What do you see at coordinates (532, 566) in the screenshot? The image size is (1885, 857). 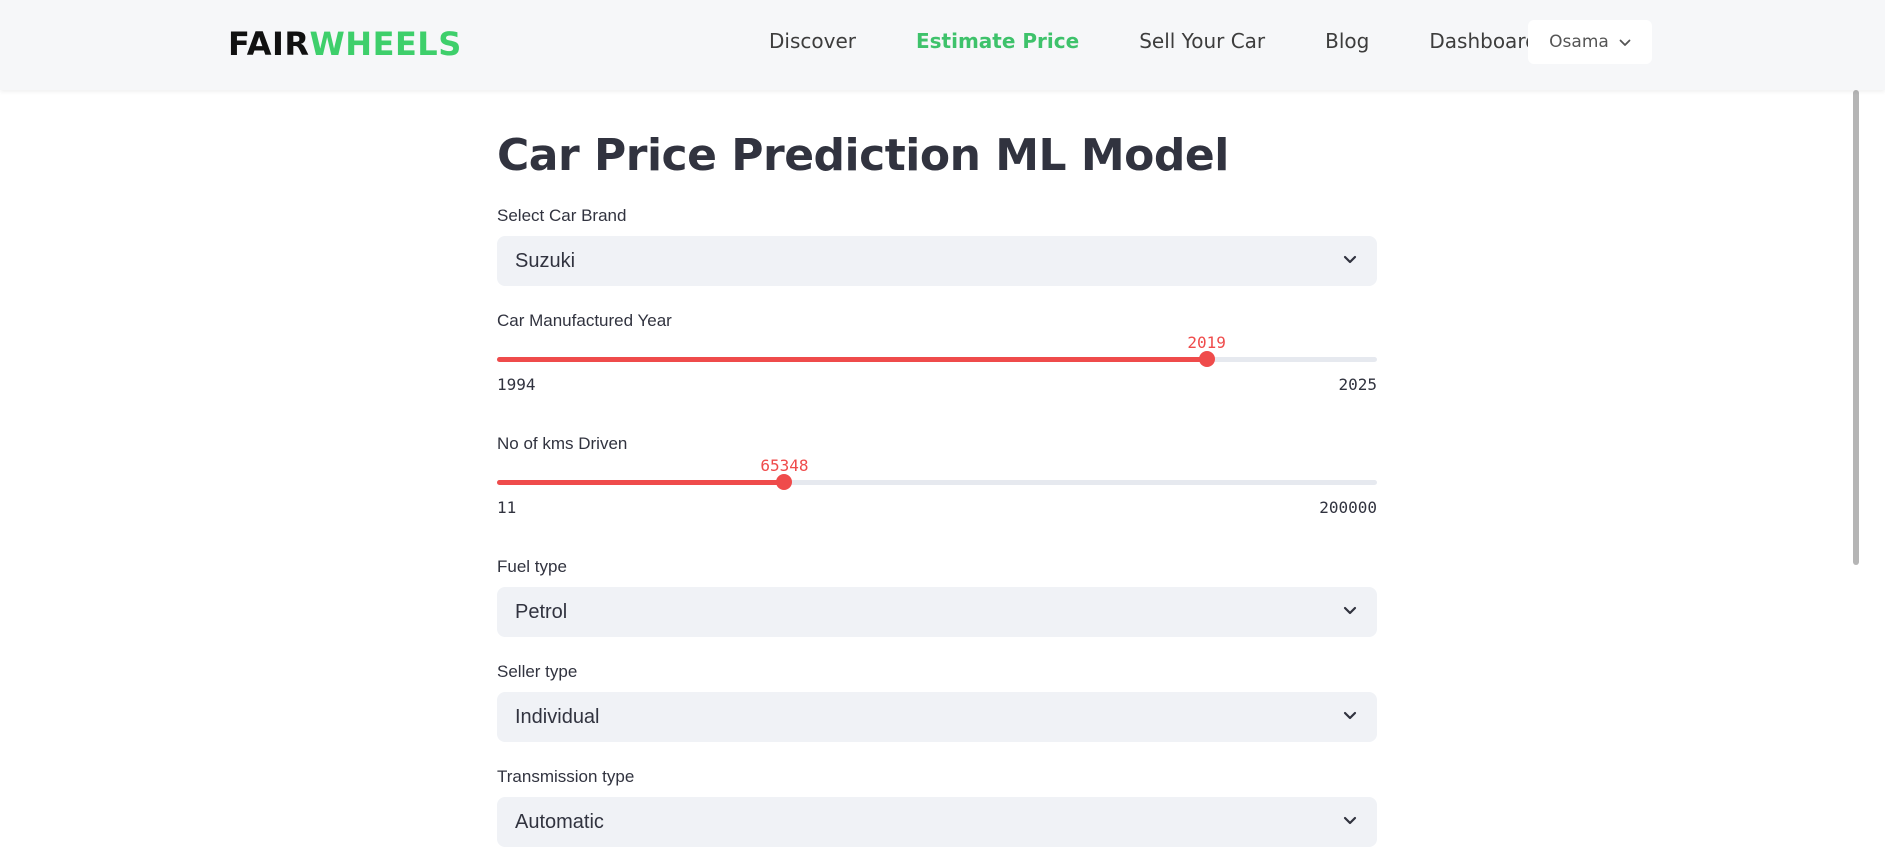 I see `fuel-label: Fuel type` at bounding box center [532, 566].